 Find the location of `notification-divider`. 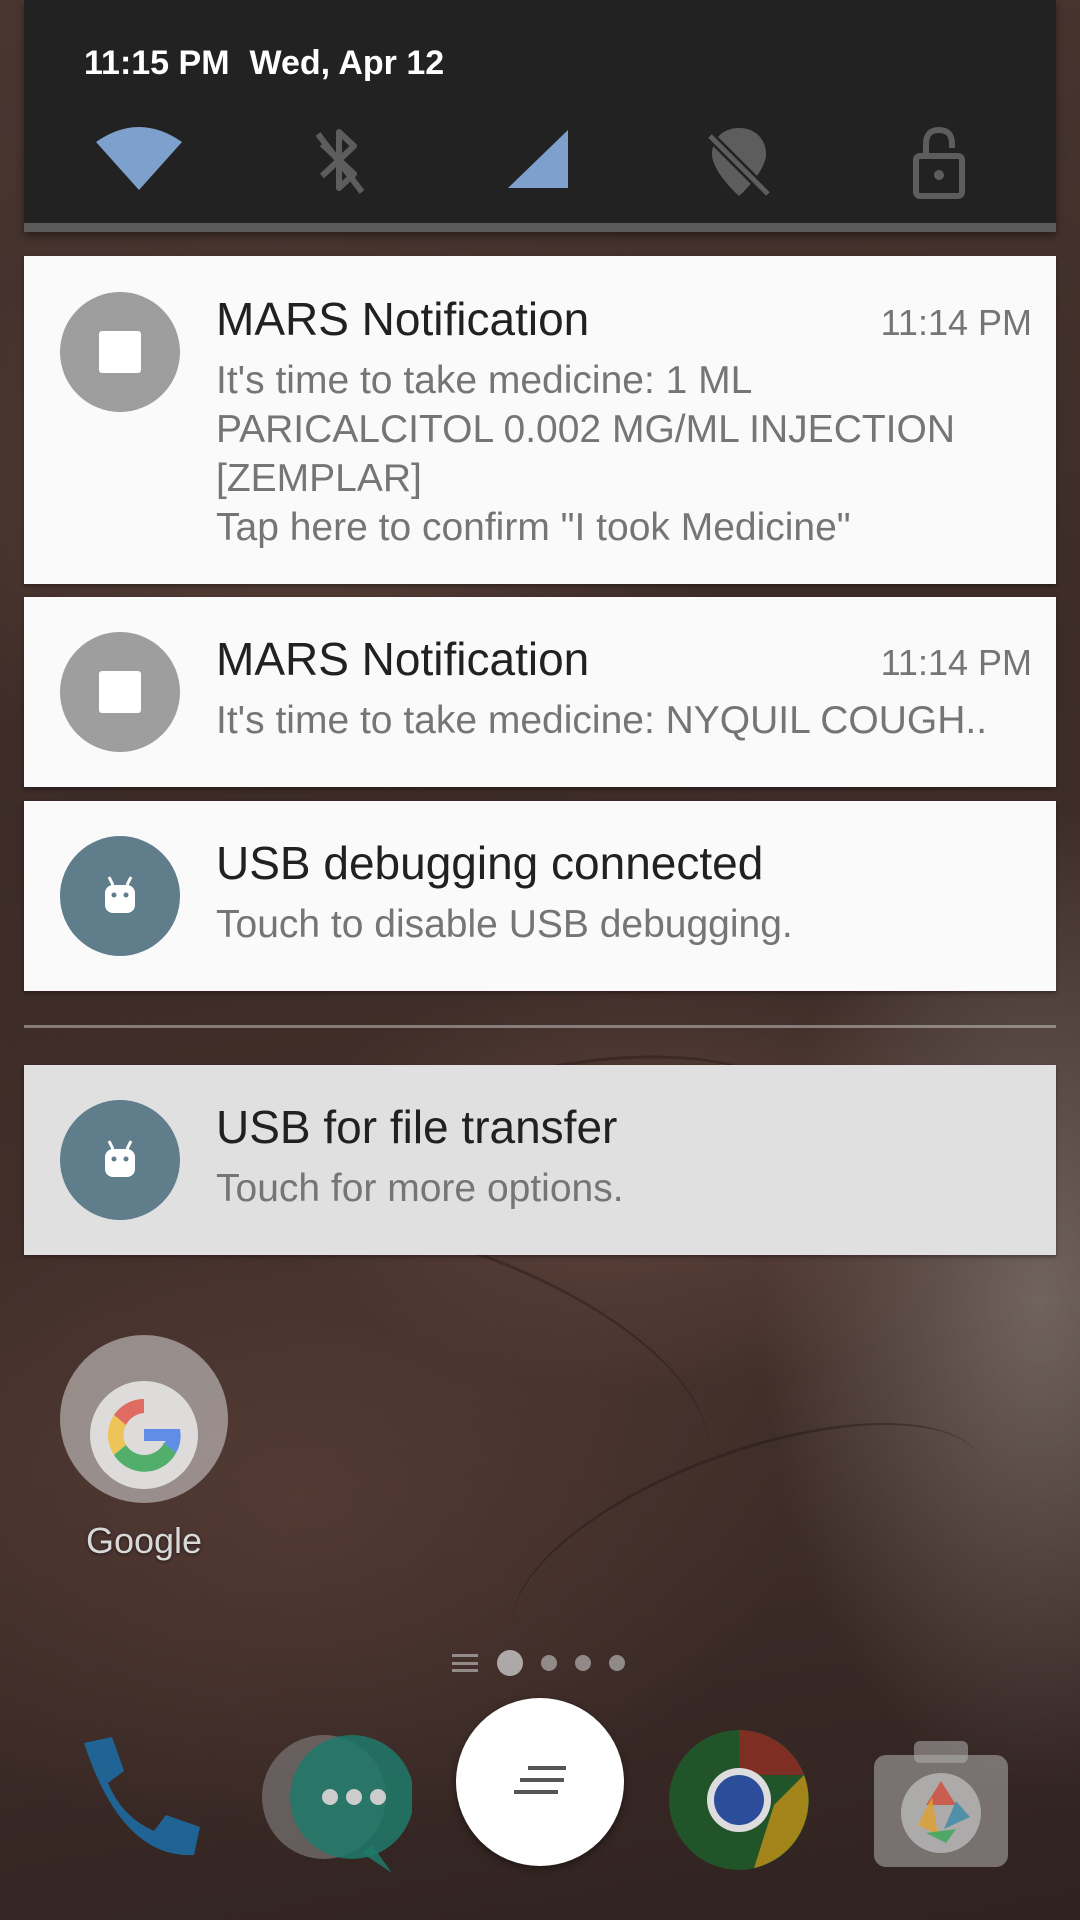

notification-divider is located at coordinates (540, 1026).